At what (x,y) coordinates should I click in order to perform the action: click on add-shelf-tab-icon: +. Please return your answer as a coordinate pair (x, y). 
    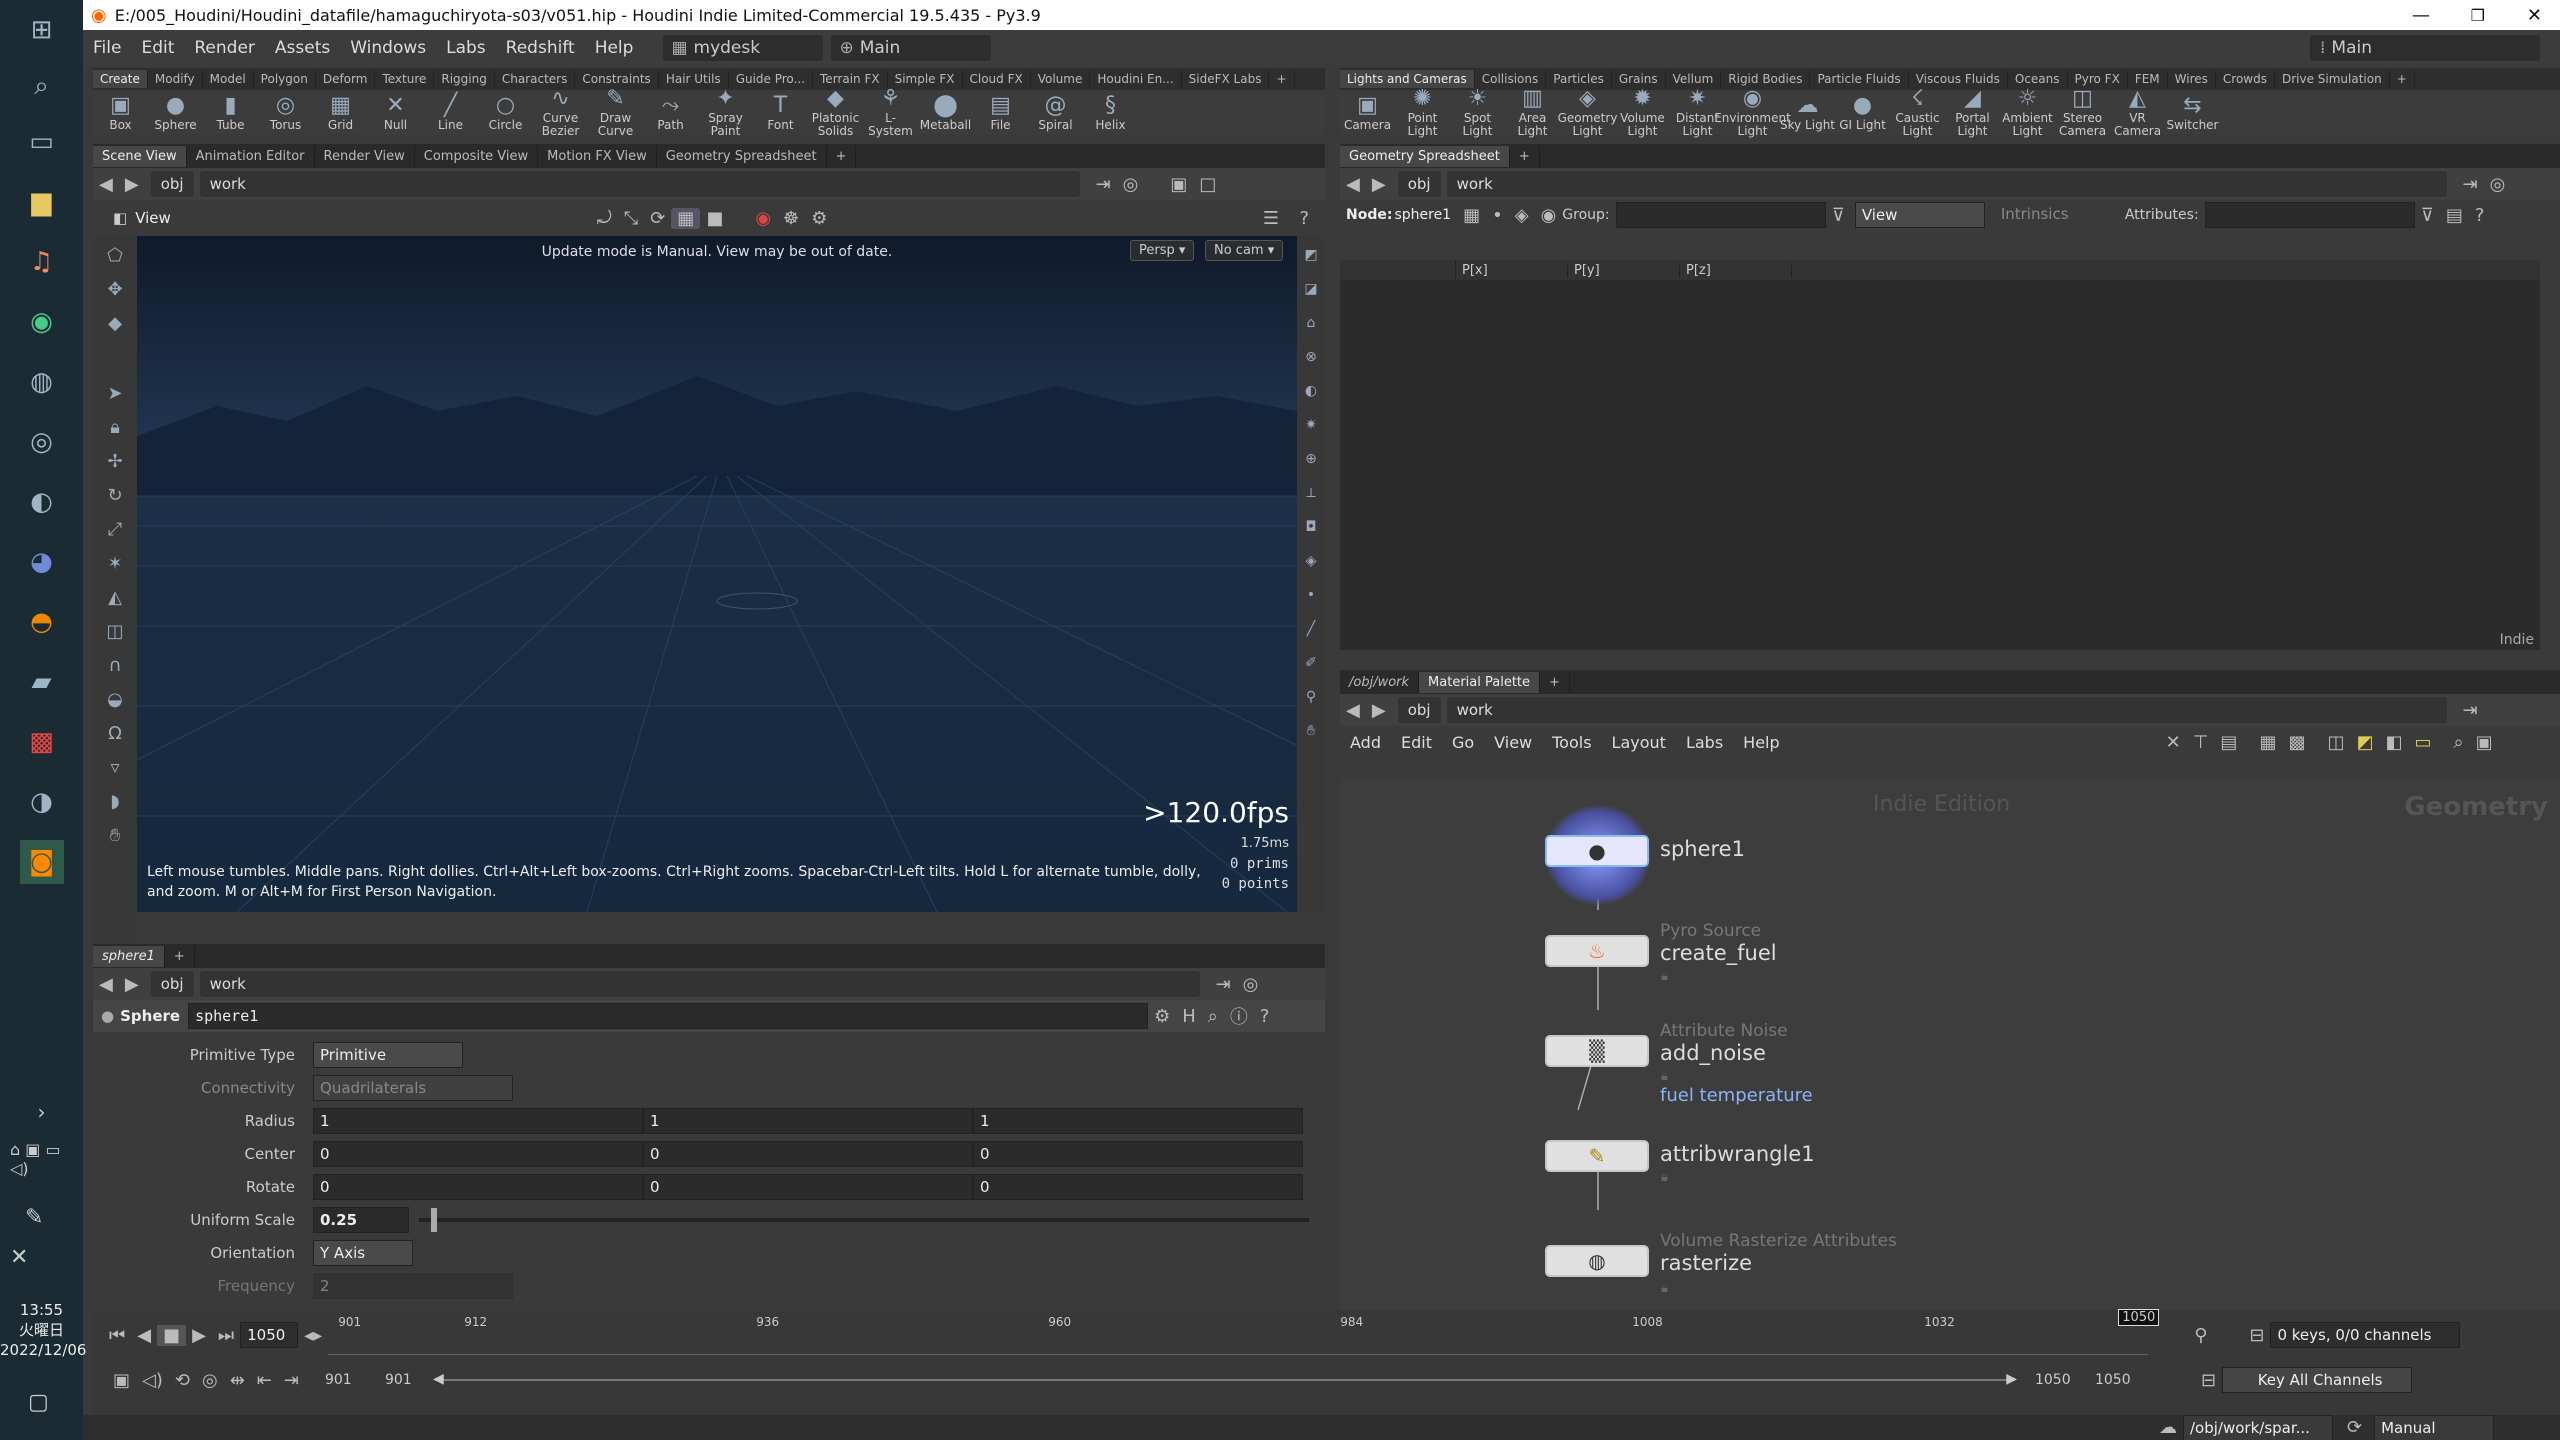
    Looking at the image, I should click on (1282, 79).